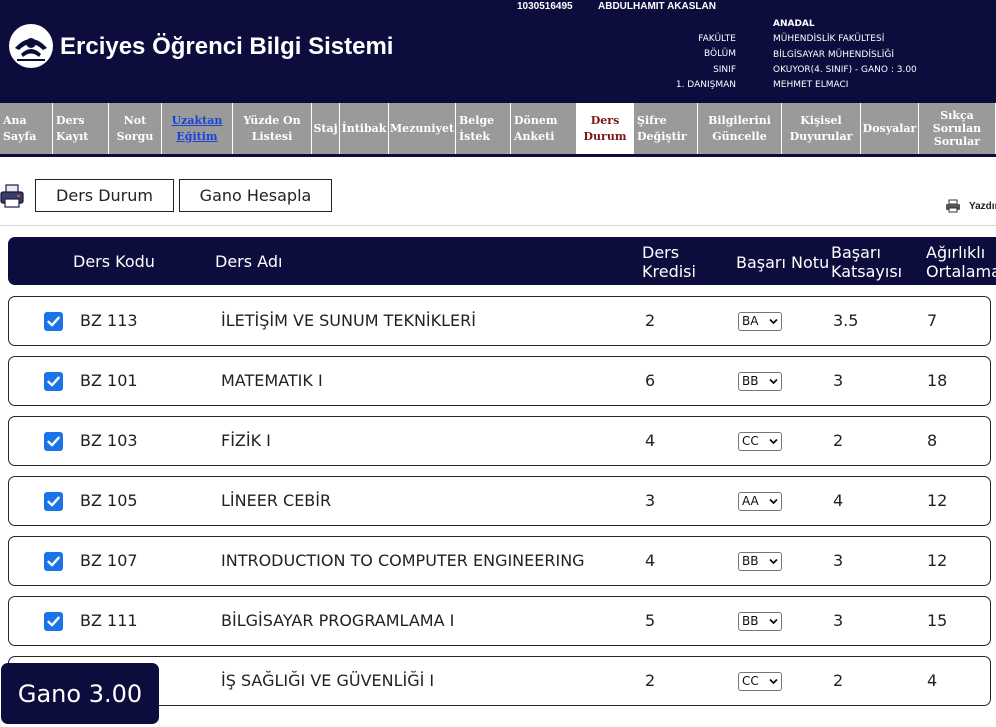 Image resolution: width=996 pixels, height=727 pixels. What do you see at coordinates (961, 262) in the screenshot?
I see `col-agirlikli-ortalama: Ağırlıklı Ortalama` at bounding box center [961, 262].